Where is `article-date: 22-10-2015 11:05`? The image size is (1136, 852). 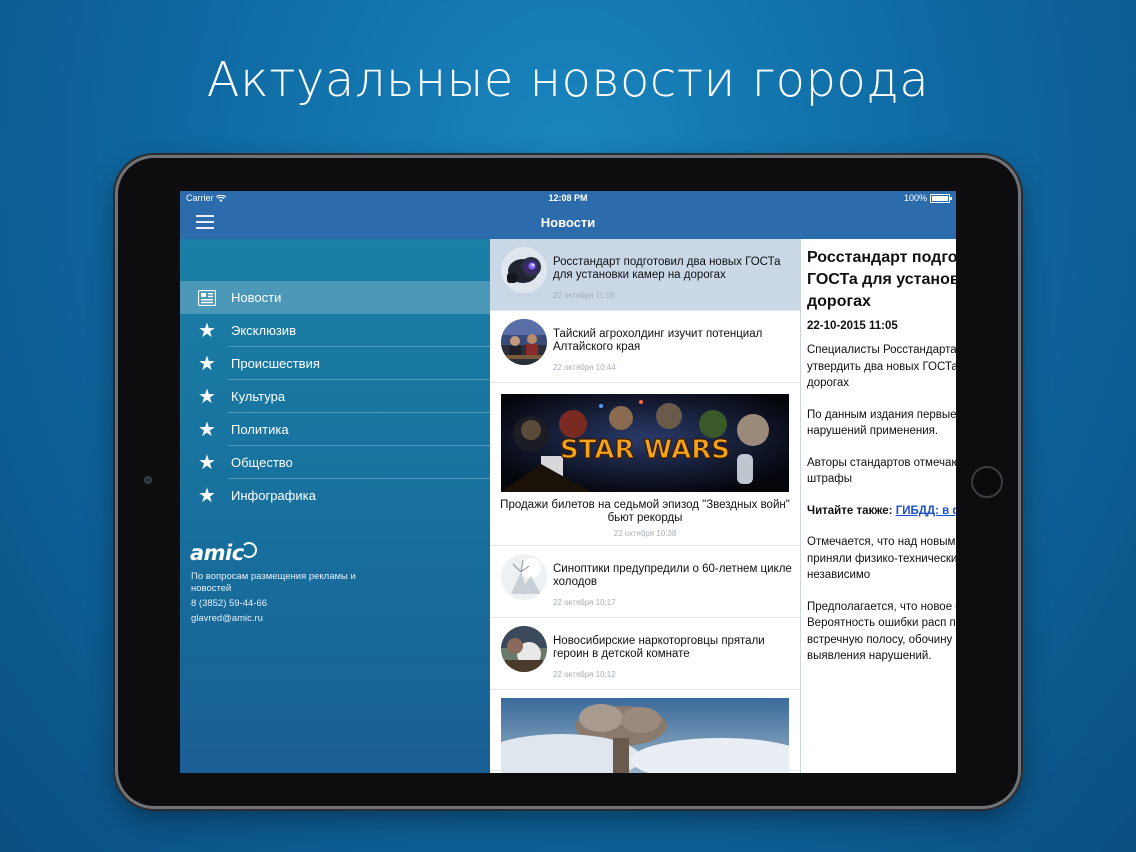 article-date: 22-10-2015 11:05 is located at coordinates (852, 326).